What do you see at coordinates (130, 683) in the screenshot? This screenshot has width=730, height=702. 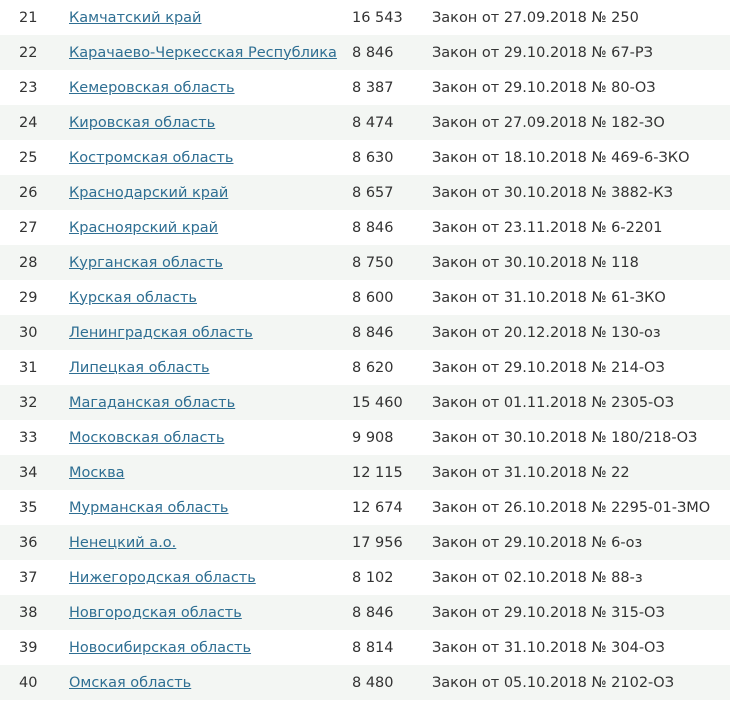 I see `region-link: Омская область` at bounding box center [130, 683].